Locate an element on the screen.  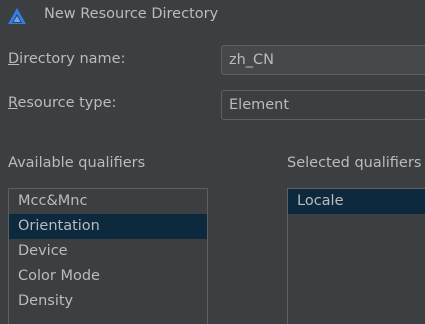
resource-type-select: Element is located at coordinates (323, 105).